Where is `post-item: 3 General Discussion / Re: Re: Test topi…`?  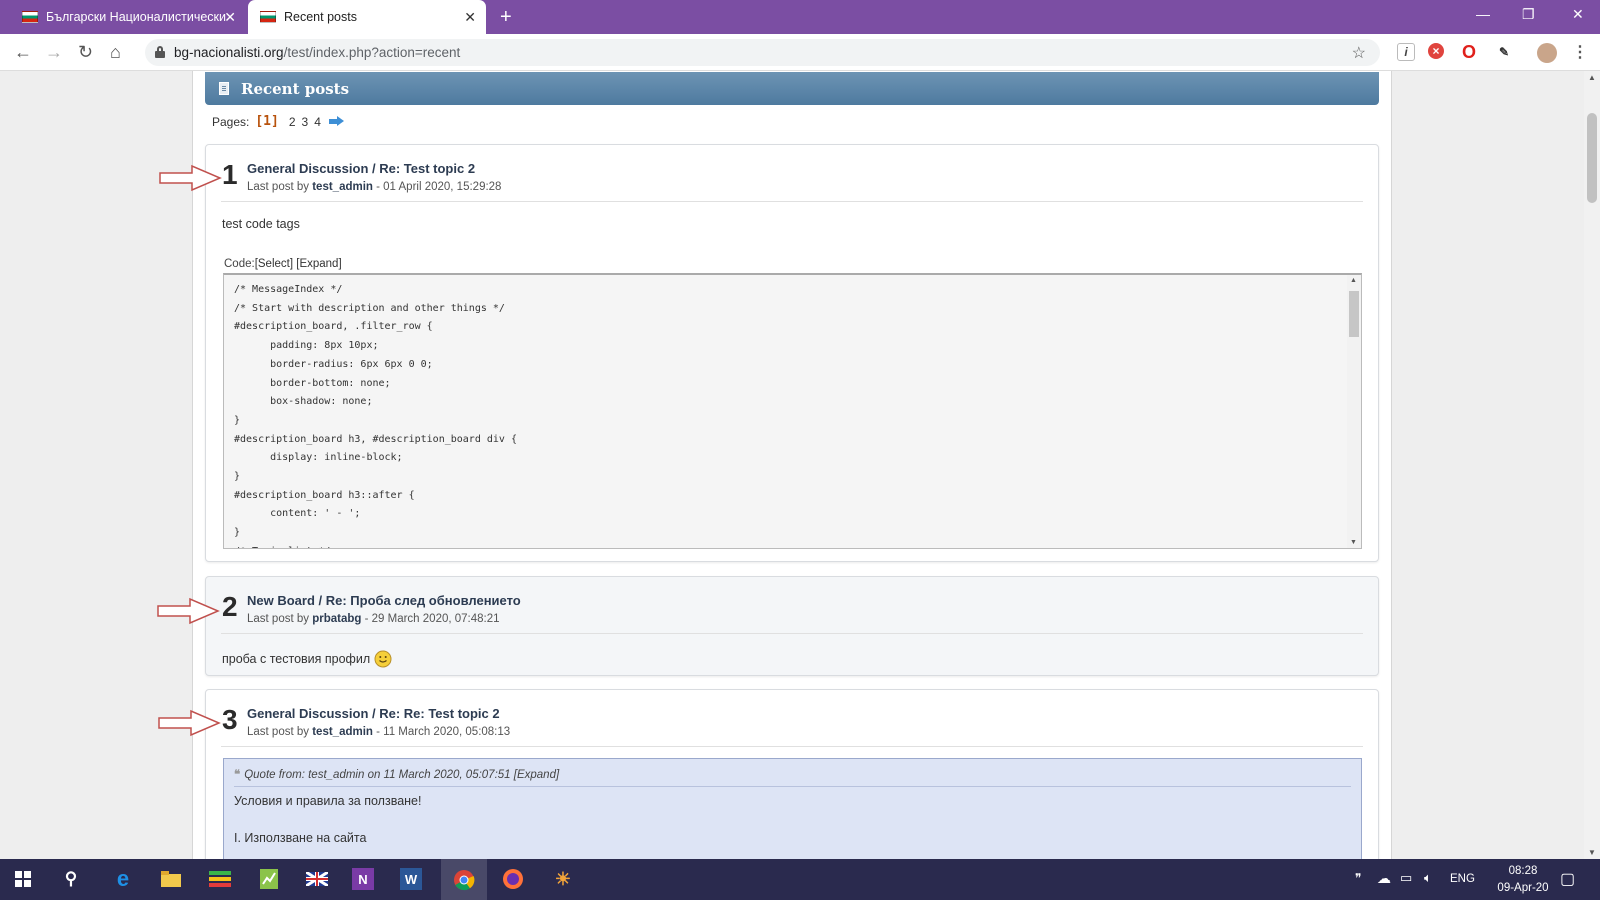
post-item: 3 General Discussion / Re: Re: Test topi… is located at coordinates (792, 774).